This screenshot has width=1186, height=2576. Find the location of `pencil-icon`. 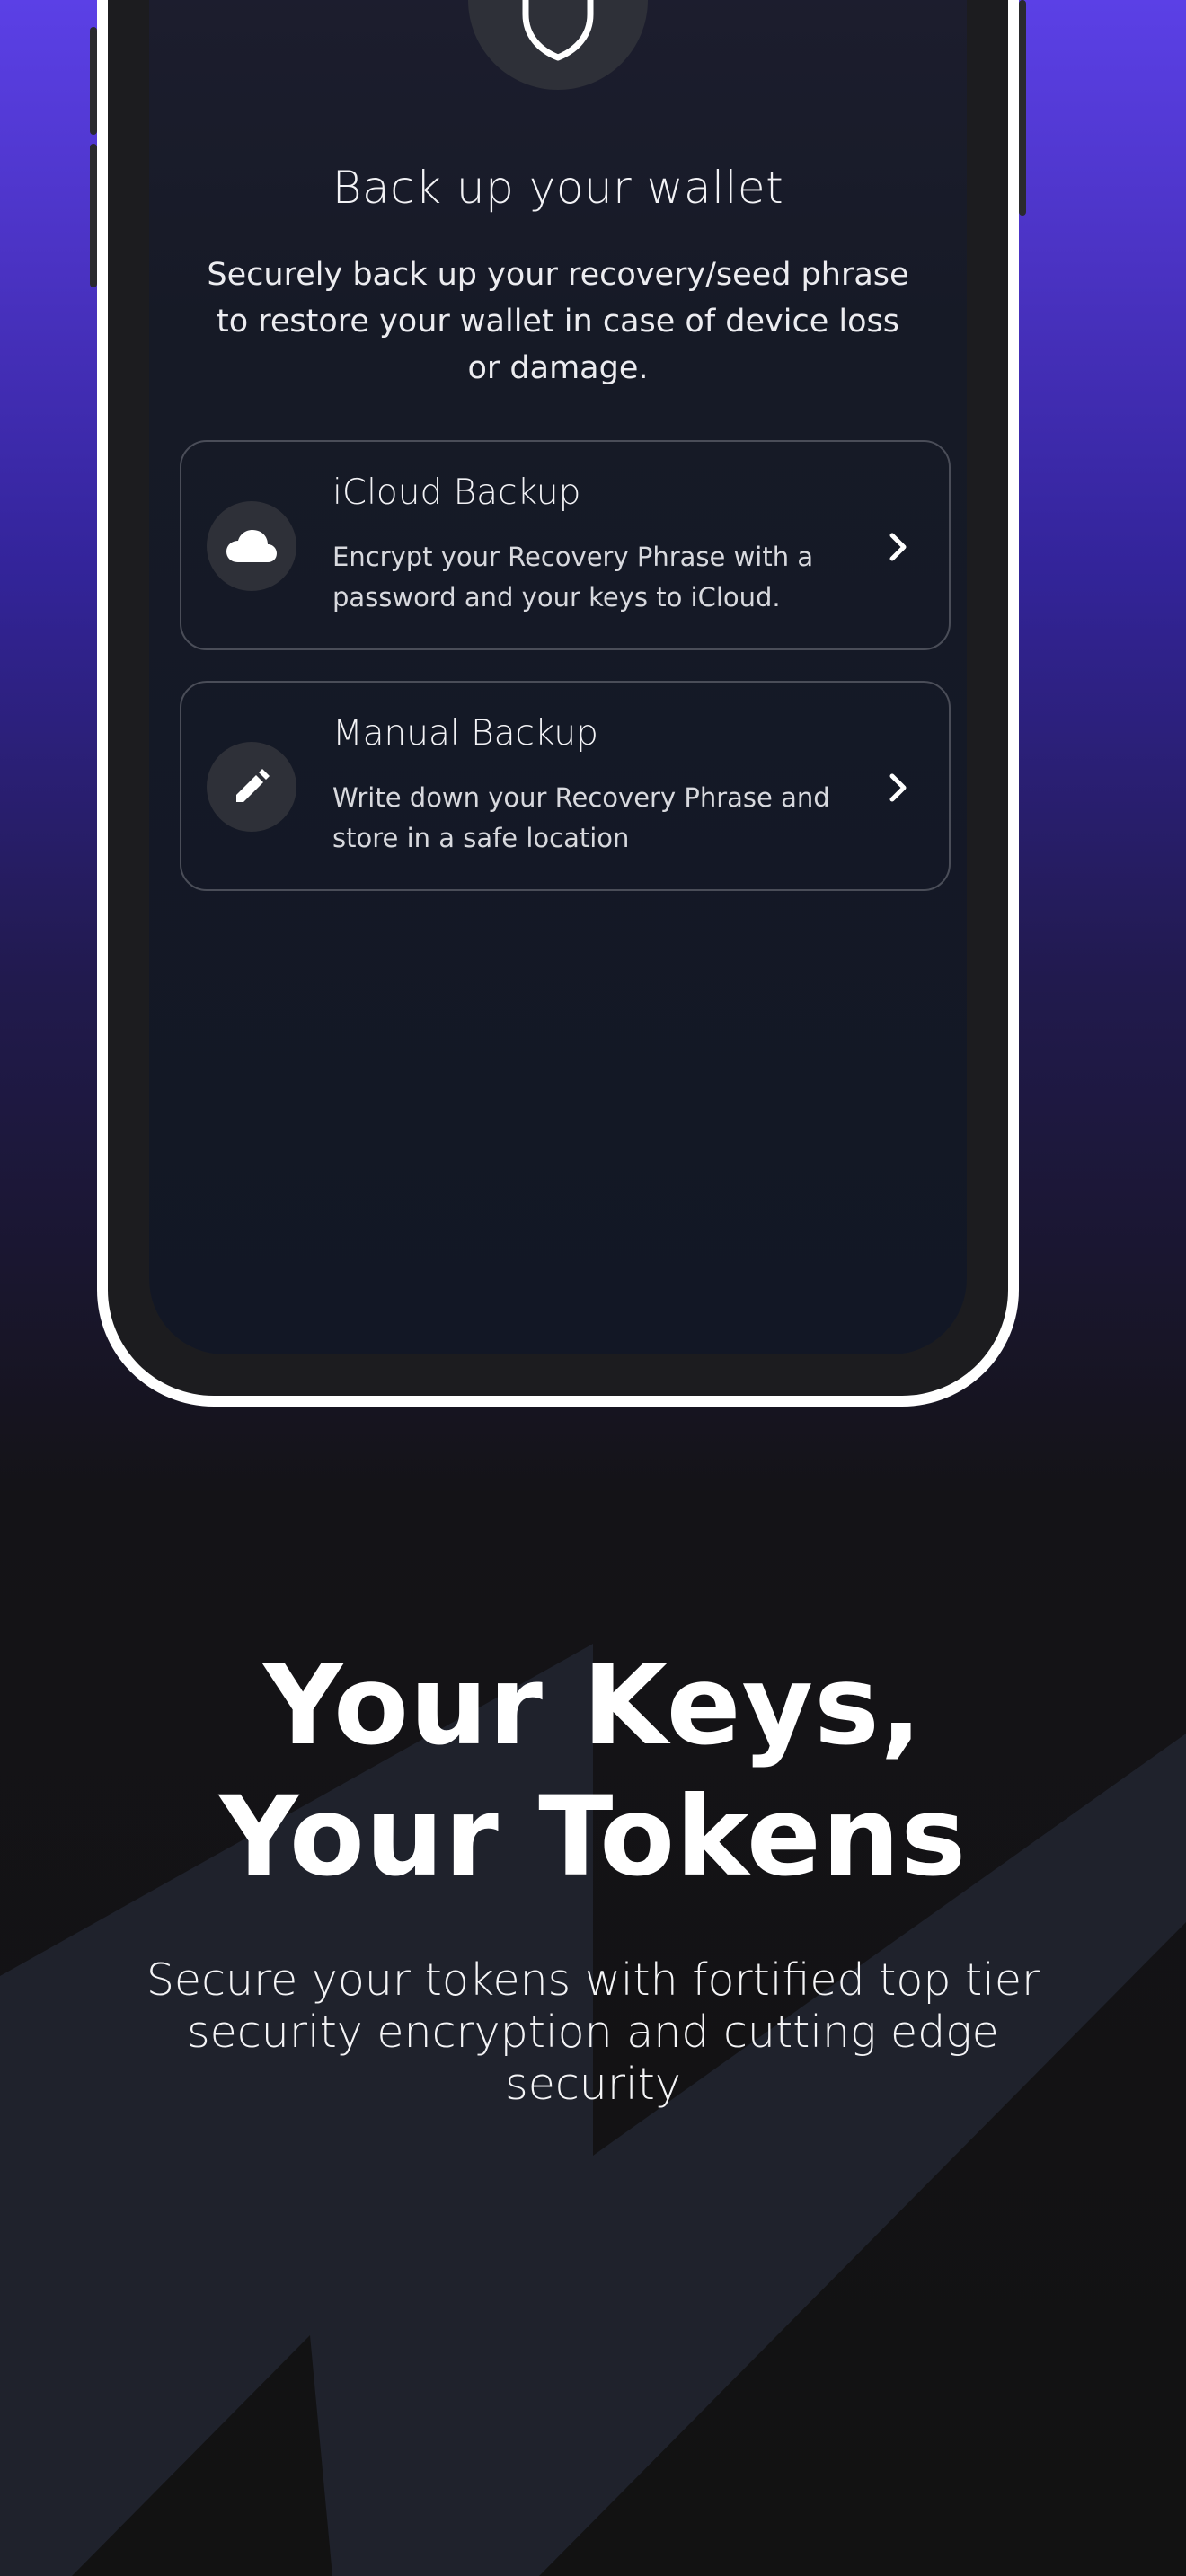

pencil-icon is located at coordinates (253, 785).